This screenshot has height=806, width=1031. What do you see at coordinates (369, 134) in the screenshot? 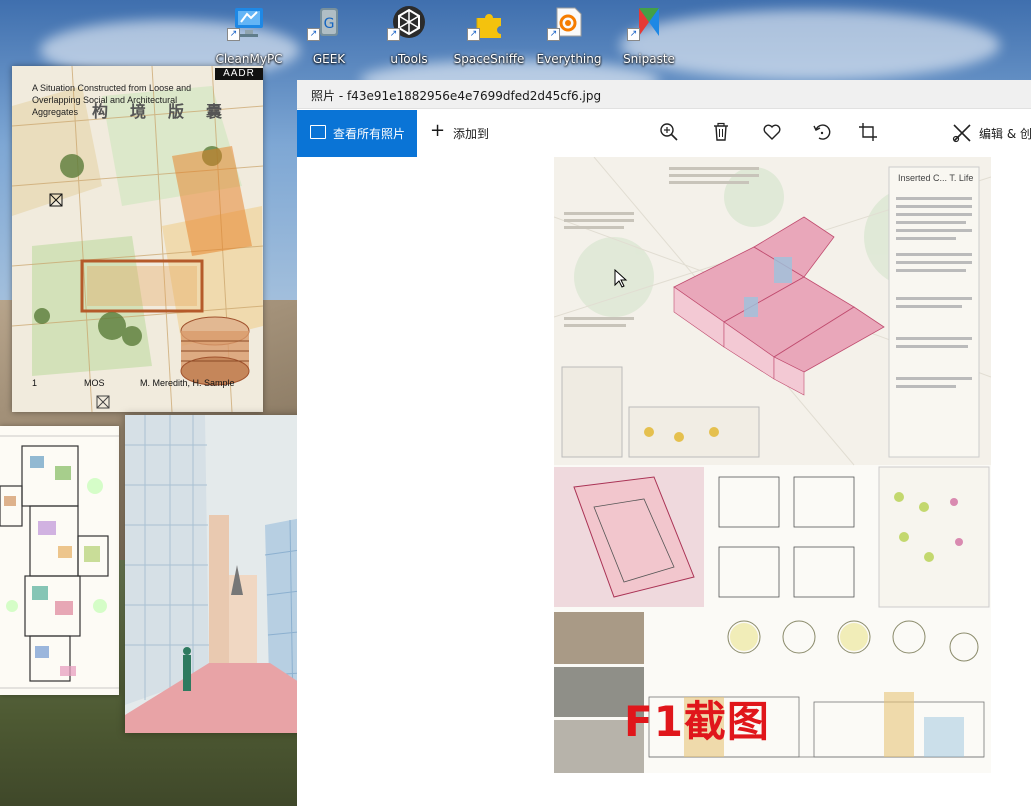
I see `see-all-photos-label: 查看所有照片` at bounding box center [369, 134].